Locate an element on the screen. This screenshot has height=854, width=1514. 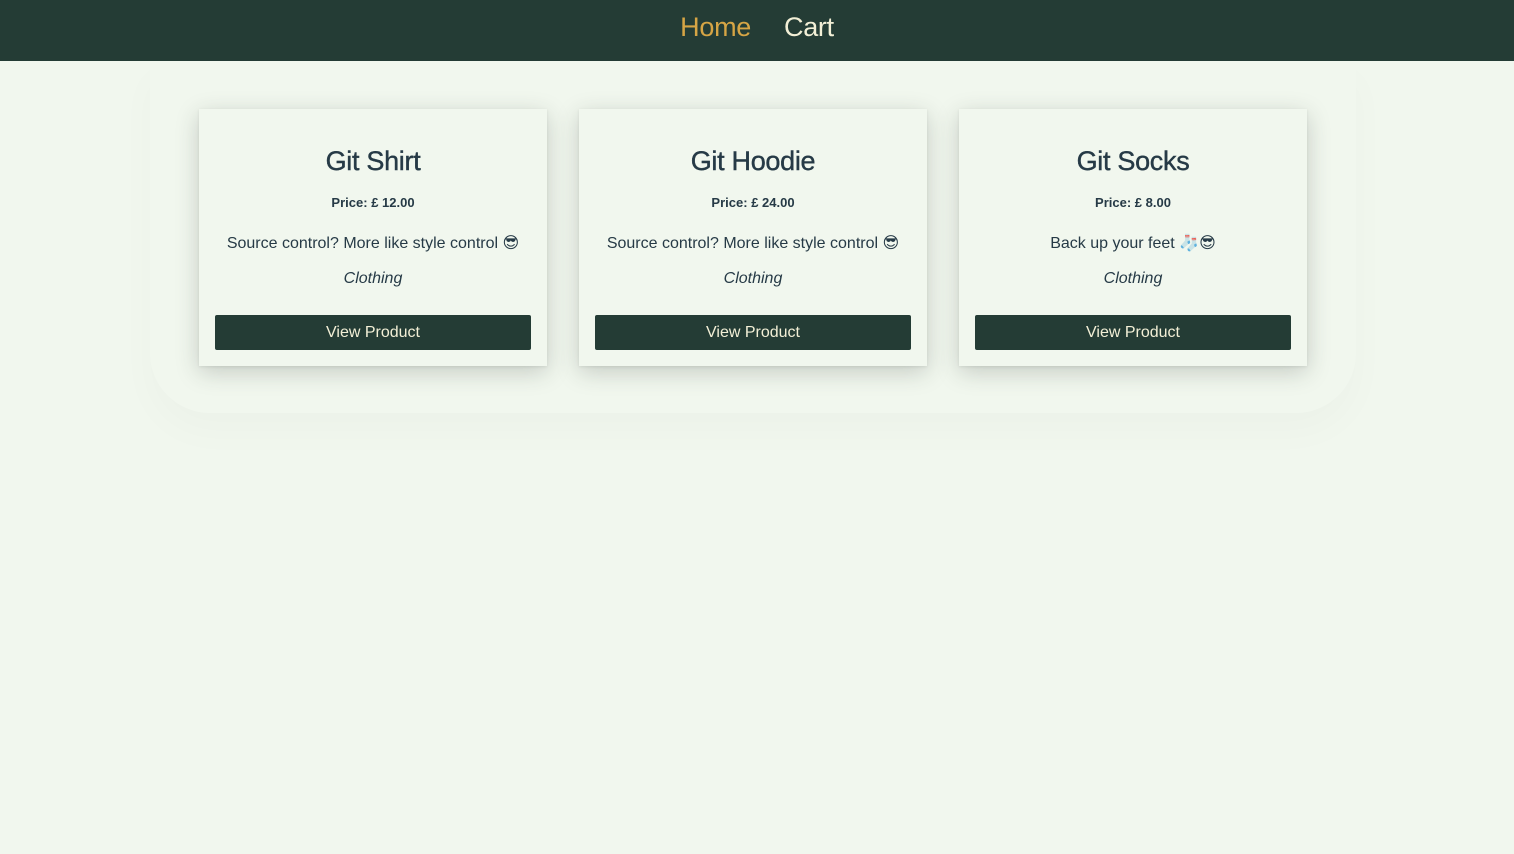
product-title: Git Hoodie is located at coordinates (753, 161).